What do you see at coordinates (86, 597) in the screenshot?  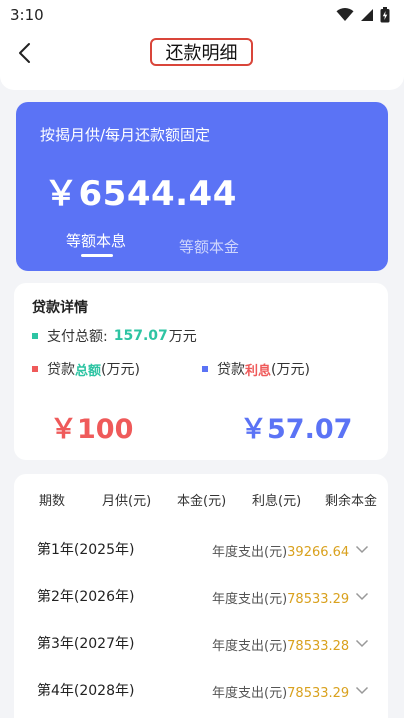 I see `year-label: 第2年(2026年)` at bounding box center [86, 597].